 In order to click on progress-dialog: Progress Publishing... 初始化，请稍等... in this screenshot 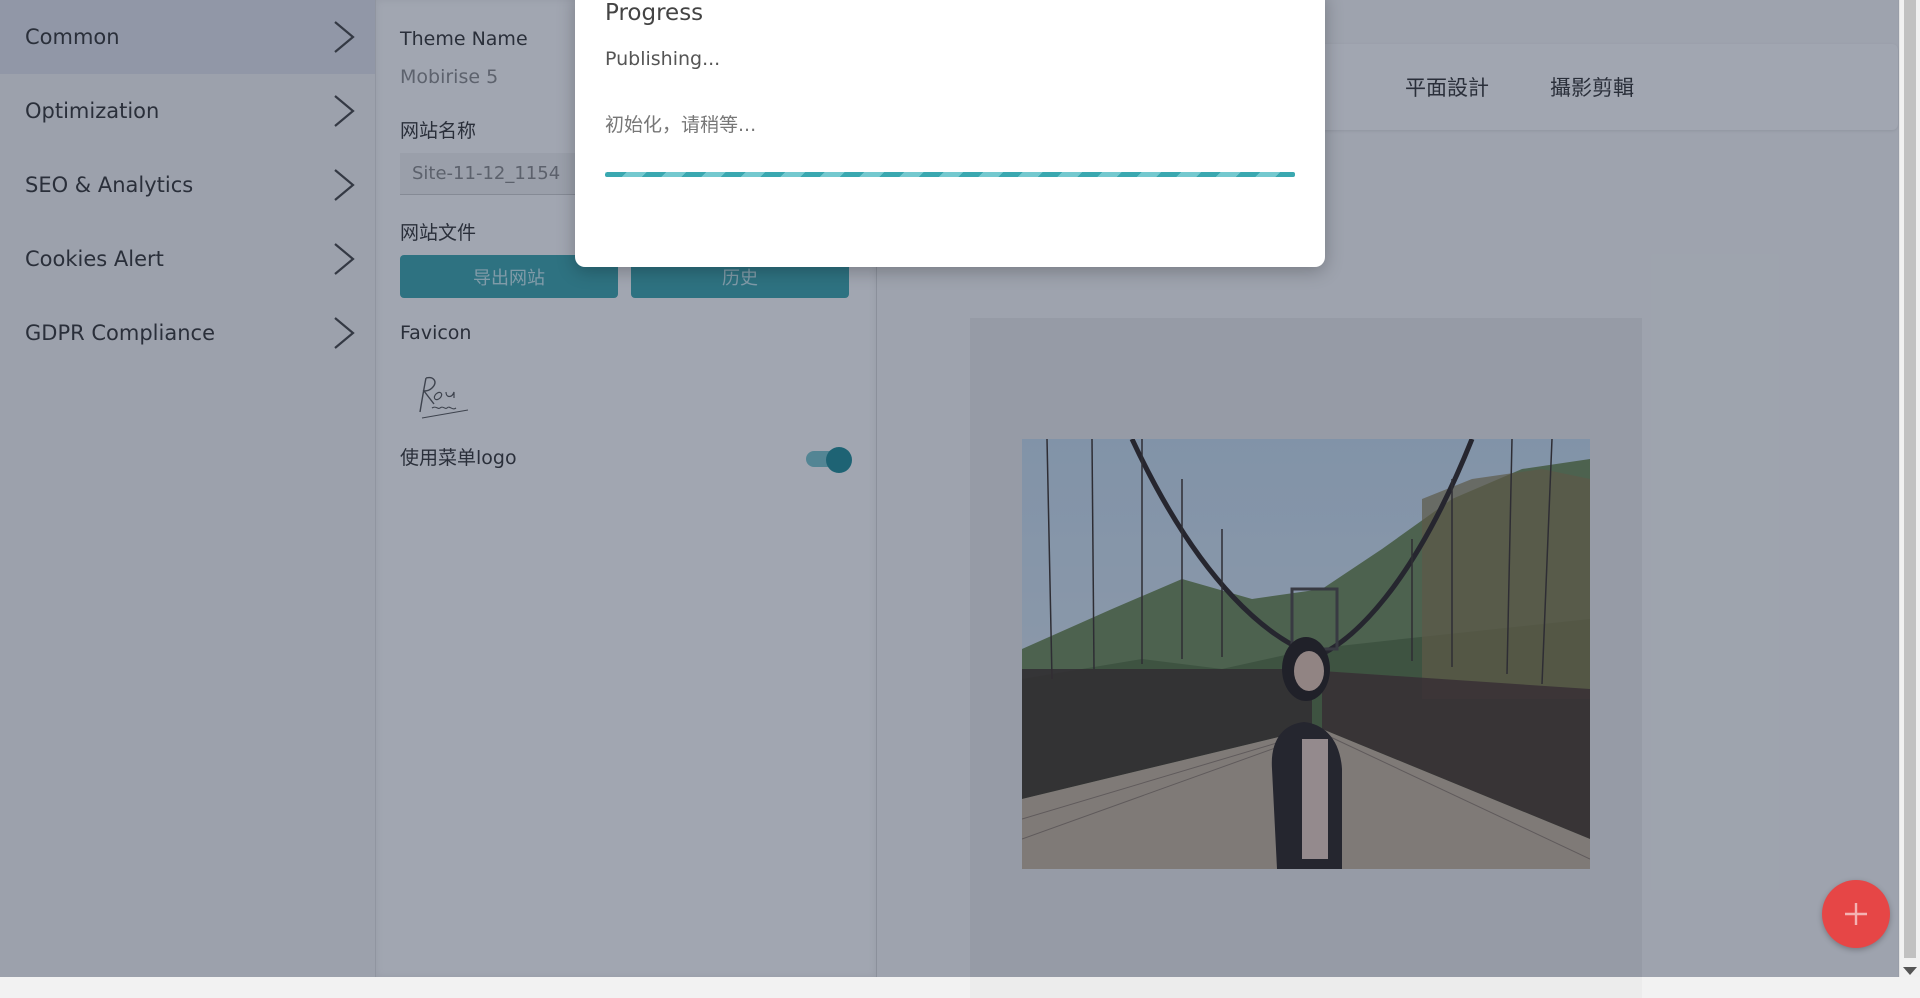, I will do `click(950, 133)`.